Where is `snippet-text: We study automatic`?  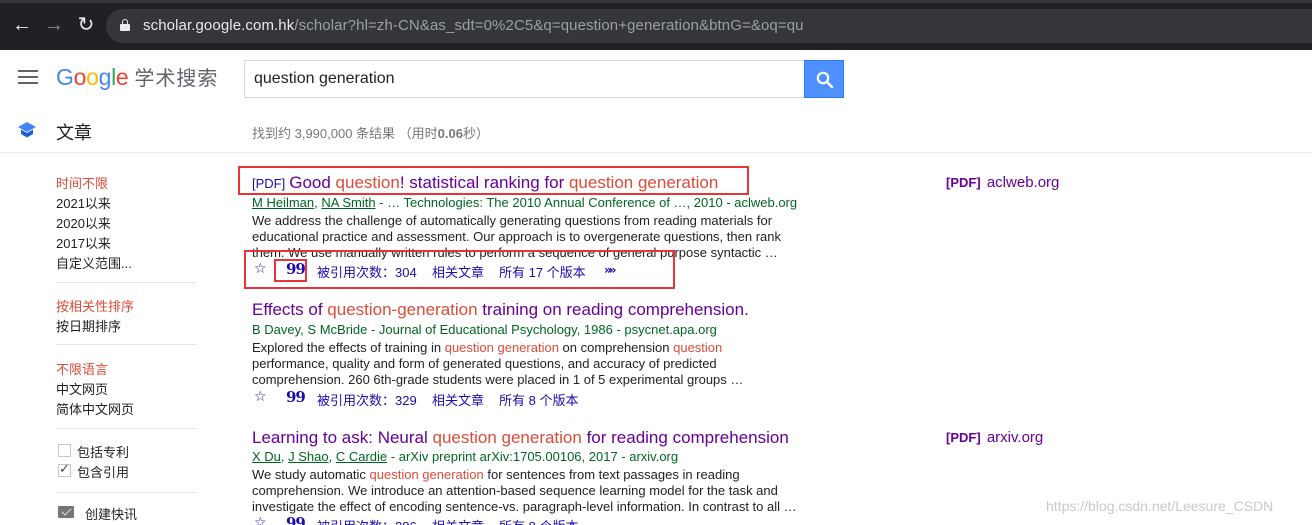
snippet-text: We study automatic is located at coordinates (311, 474).